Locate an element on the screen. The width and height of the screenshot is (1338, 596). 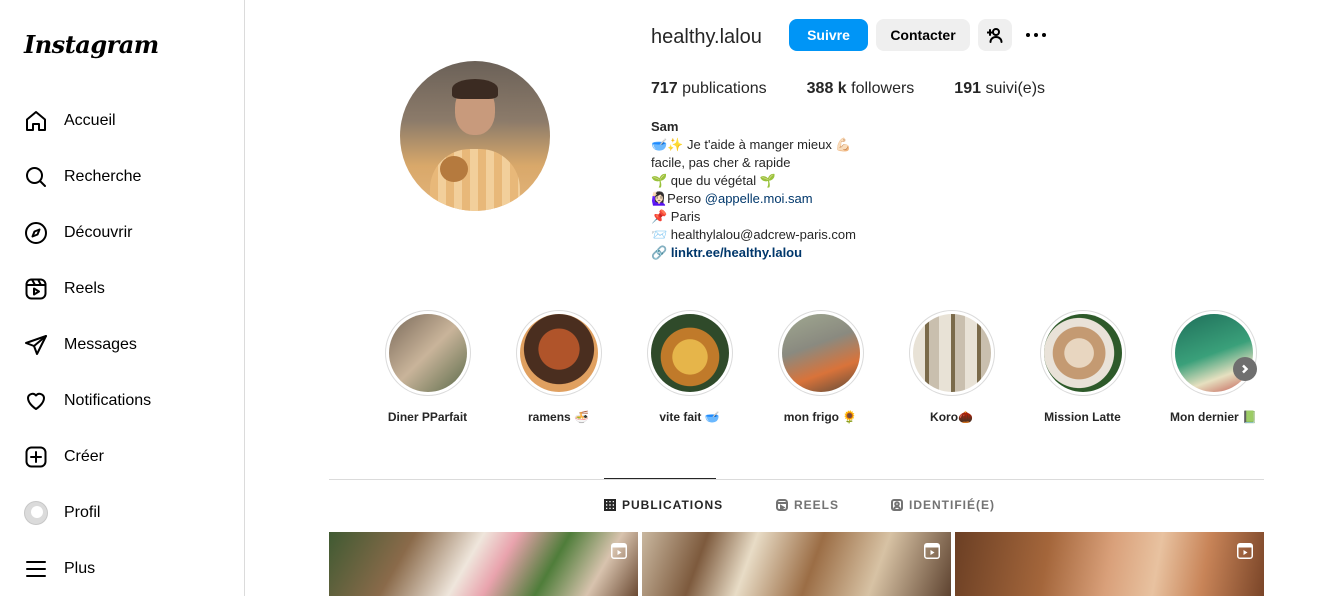
grid-icon is located at coordinates (610, 505).